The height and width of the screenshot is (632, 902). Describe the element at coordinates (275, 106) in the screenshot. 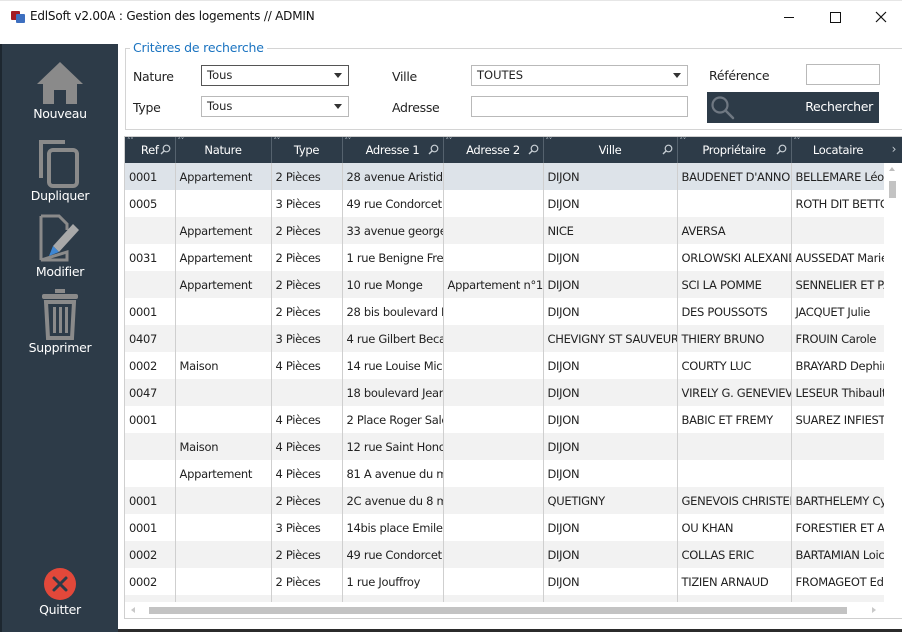

I see `type-select: Tous` at that location.